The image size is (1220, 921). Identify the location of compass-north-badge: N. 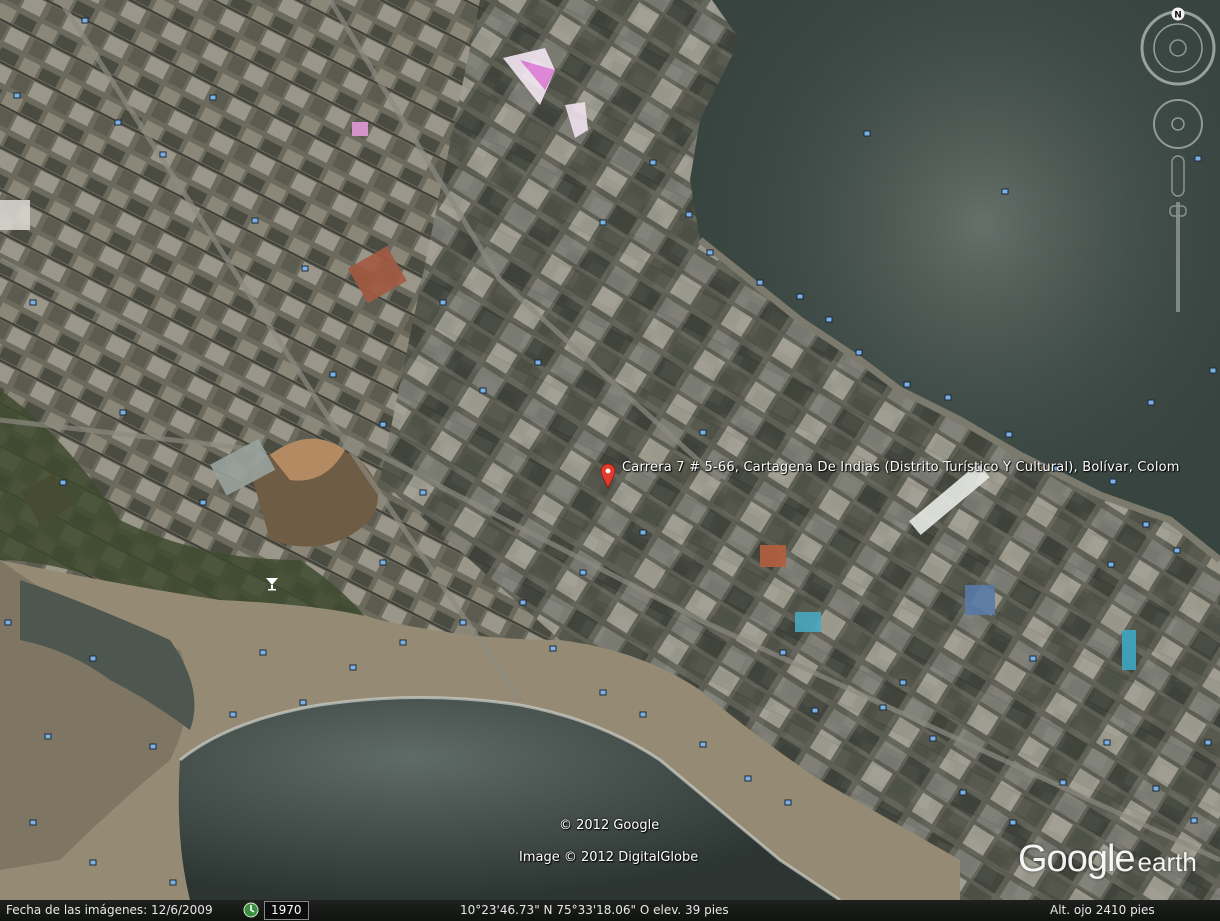
(1178, 14).